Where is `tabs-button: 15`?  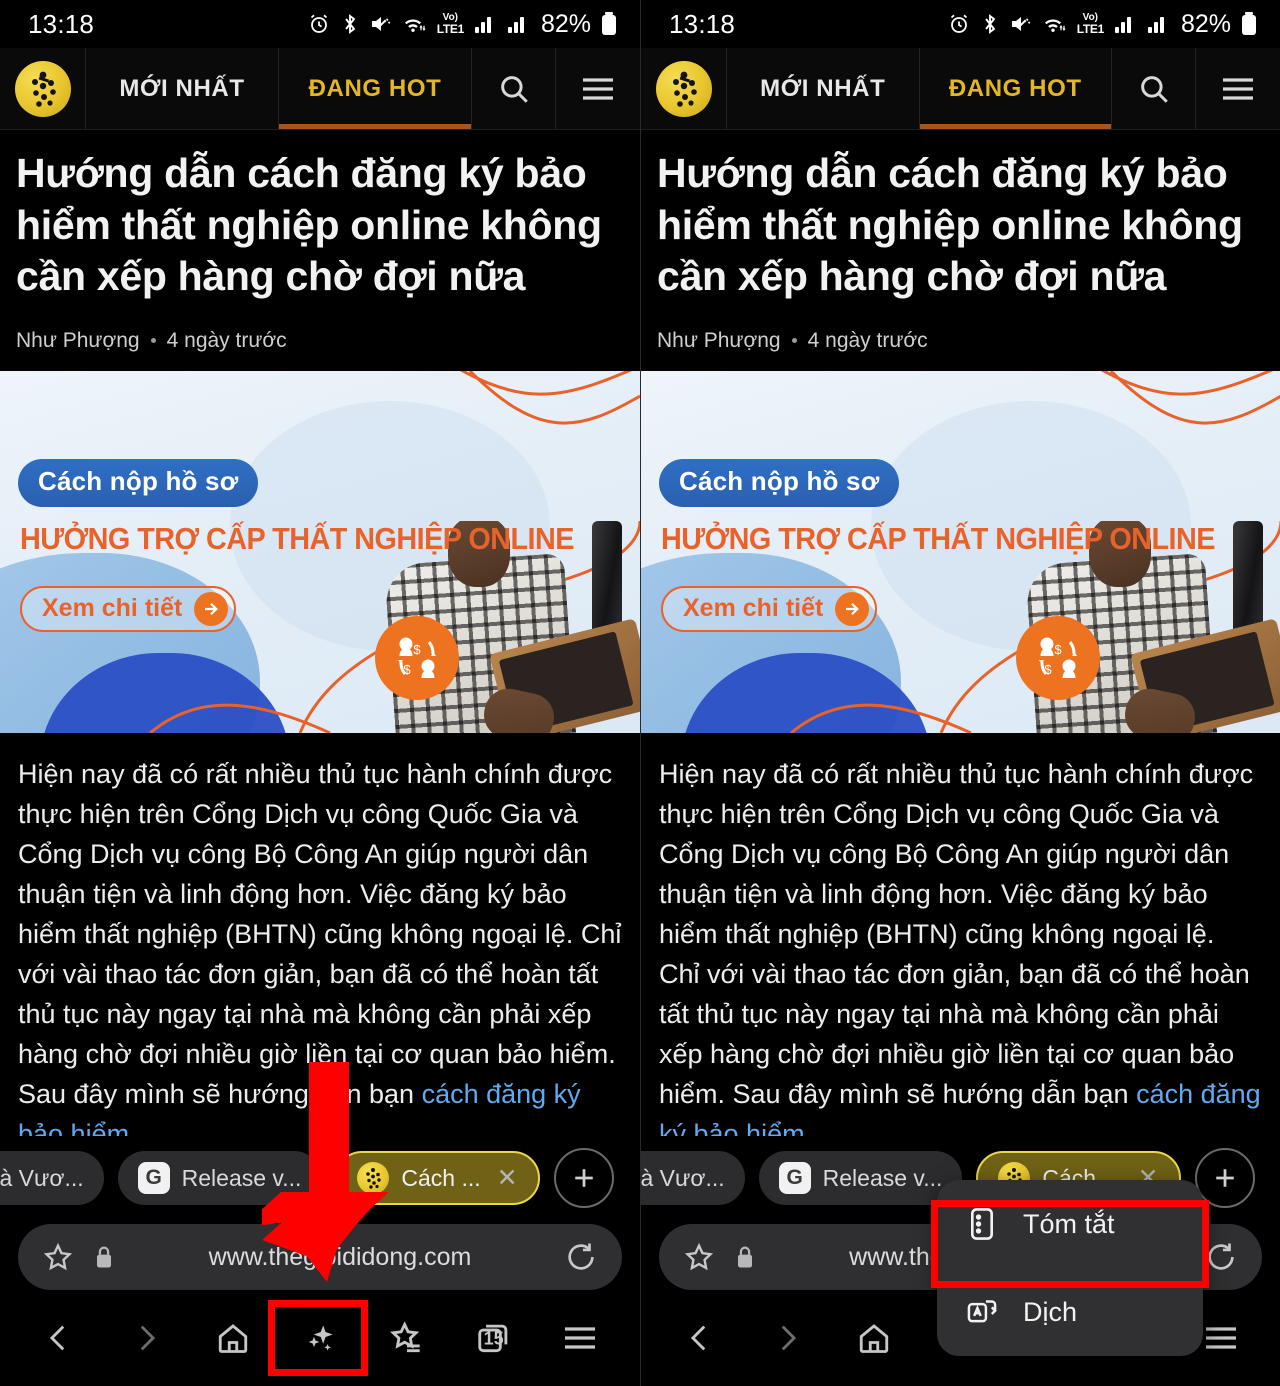
tabs-button: 15 is located at coordinates (494, 1338).